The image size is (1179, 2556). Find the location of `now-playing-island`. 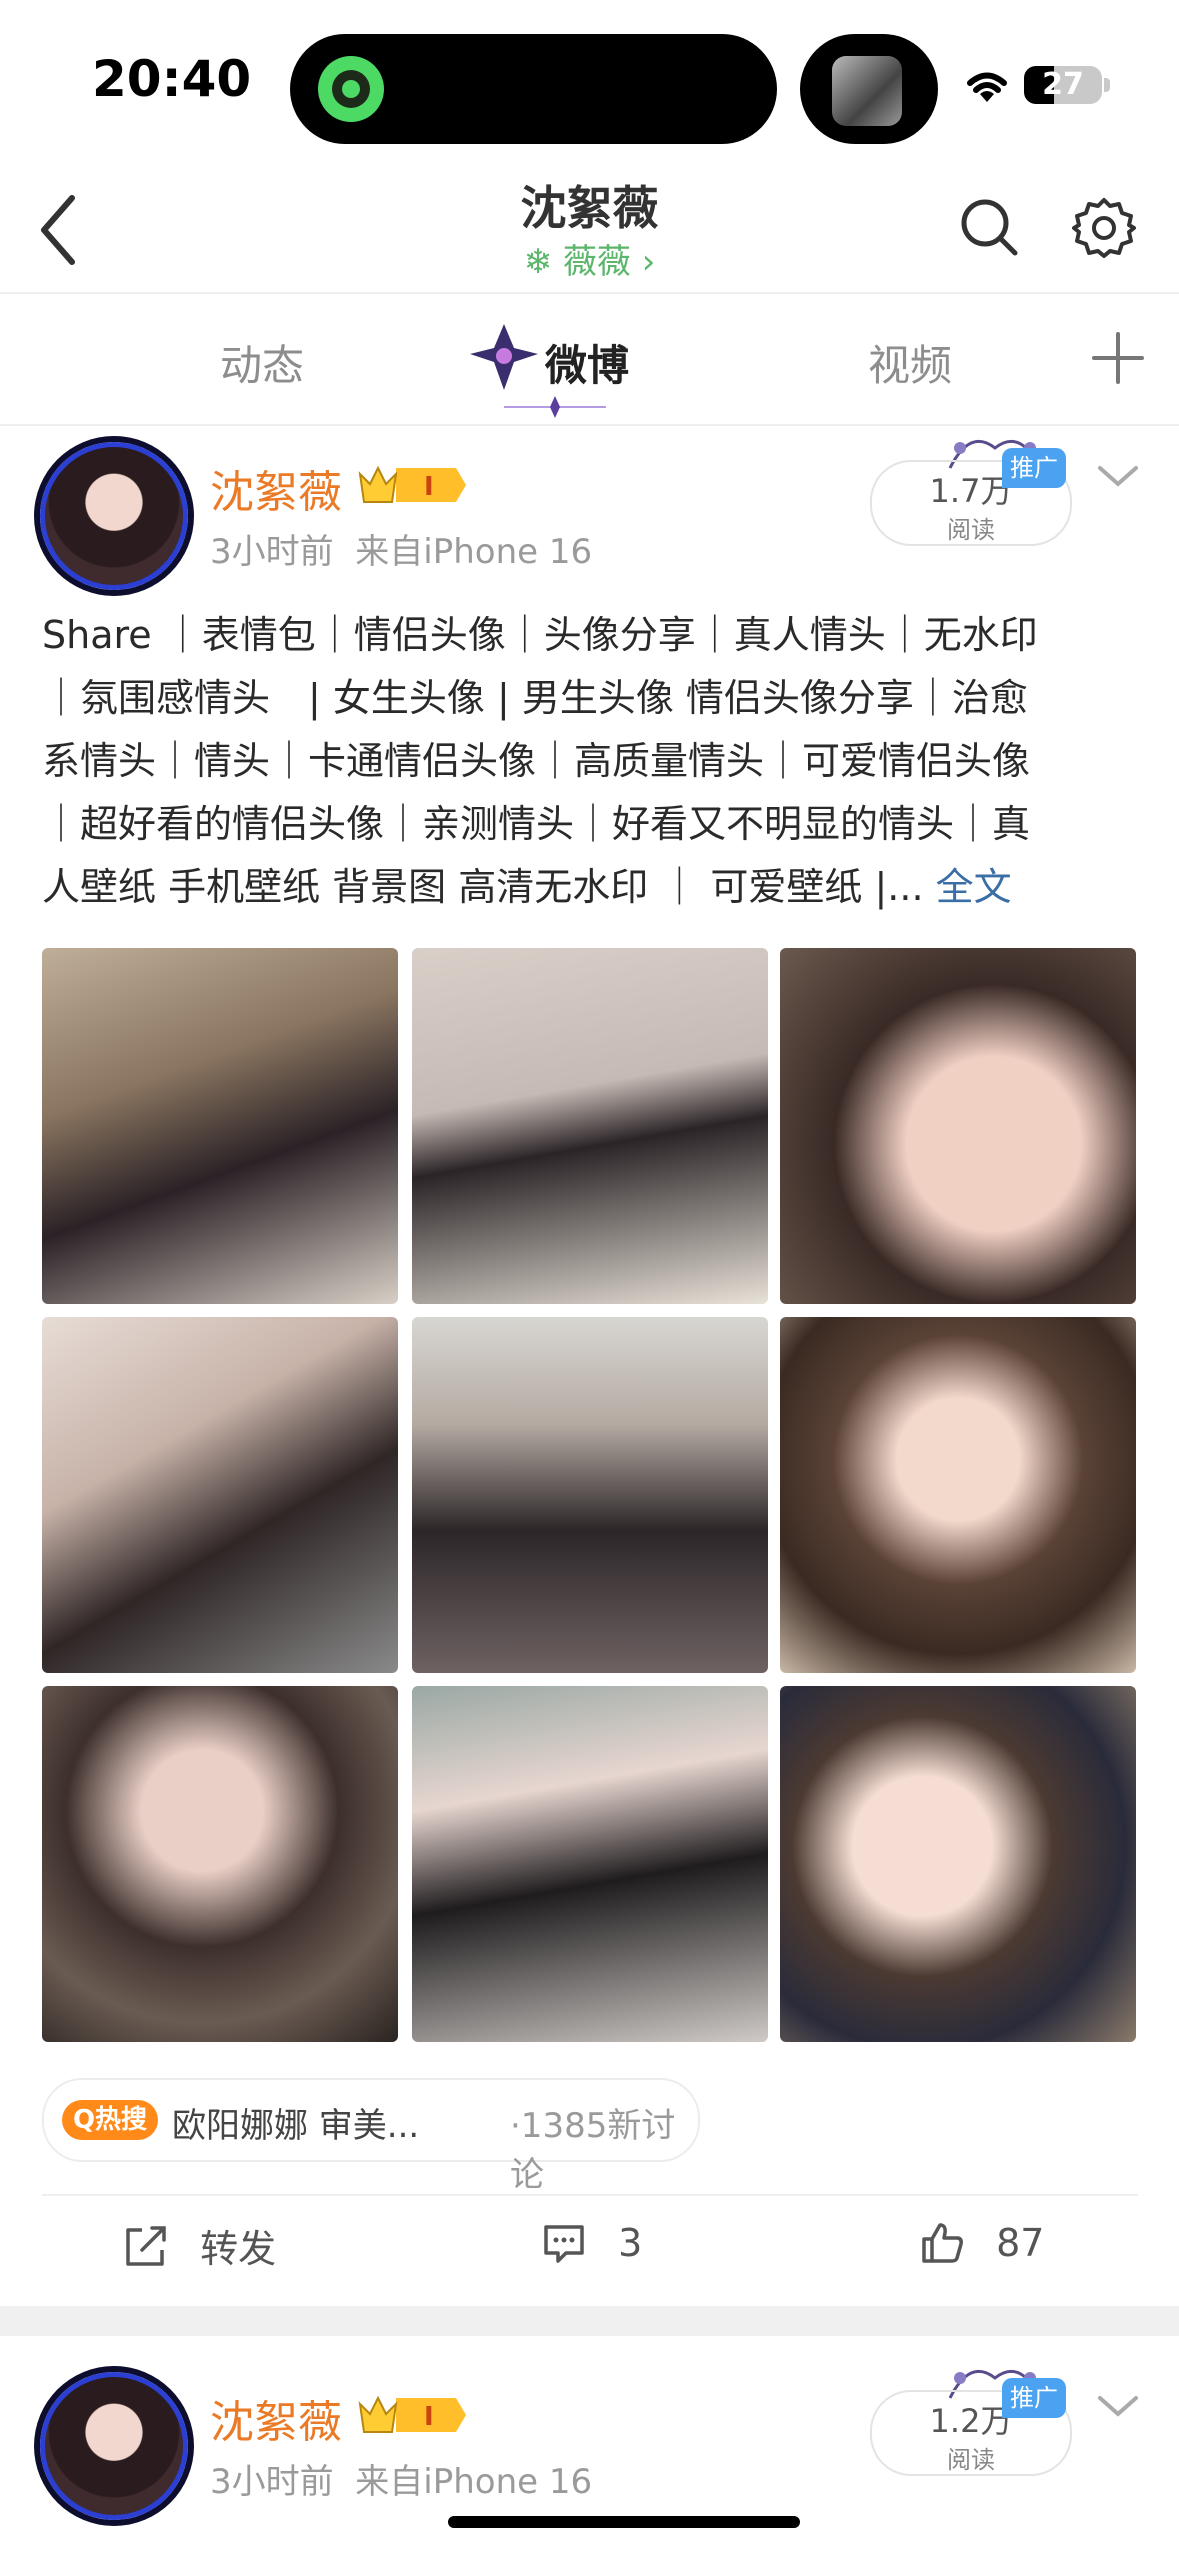

now-playing-island is located at coordinates (869, 89).